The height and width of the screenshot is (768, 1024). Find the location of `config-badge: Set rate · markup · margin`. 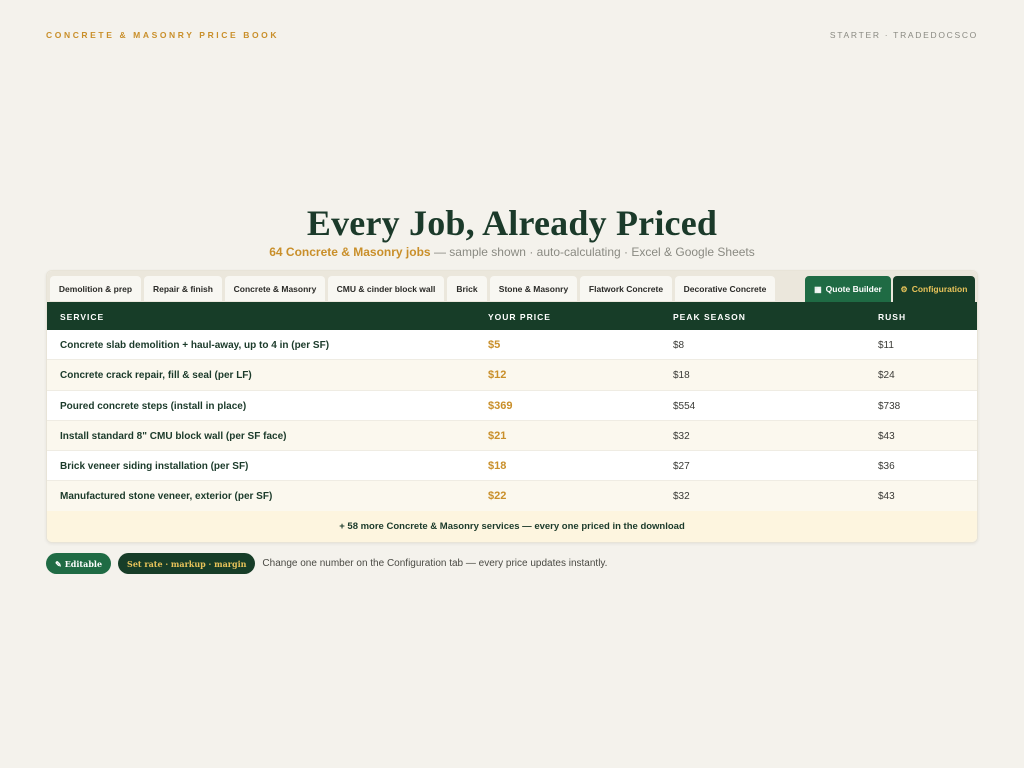

config-badge: Set rate · markup · margin is located at coordinates (187, 563).